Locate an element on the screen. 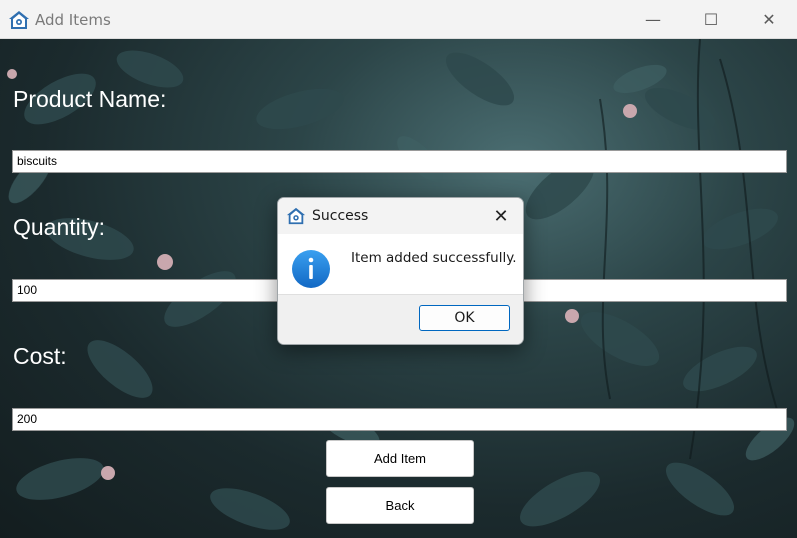 This screenshot has height=538, width=797. dialog-title: Success is located at coordinates (340, 216).